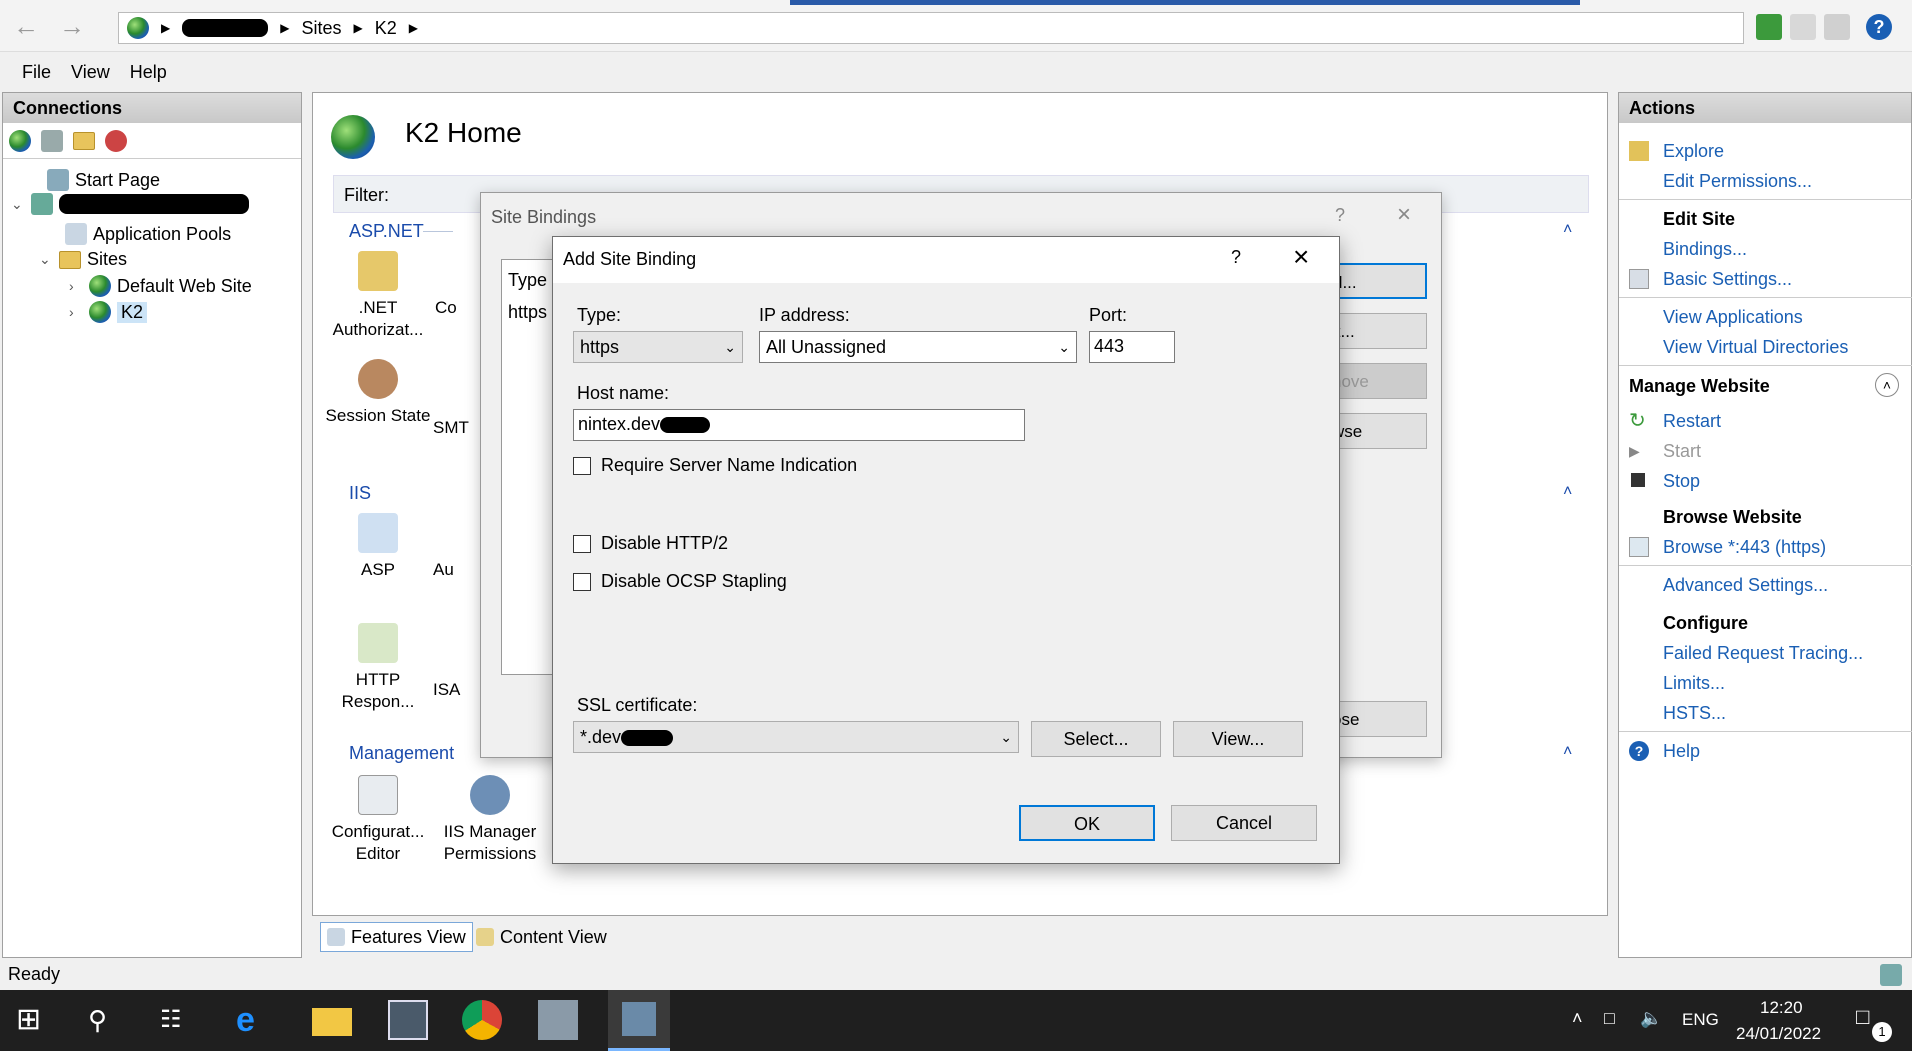 The height and width of the screenshot is (1051, 1912). Describe the element at coordinates (1693, 151) in the screenshot. I see `action-explore: Explore` at that location.